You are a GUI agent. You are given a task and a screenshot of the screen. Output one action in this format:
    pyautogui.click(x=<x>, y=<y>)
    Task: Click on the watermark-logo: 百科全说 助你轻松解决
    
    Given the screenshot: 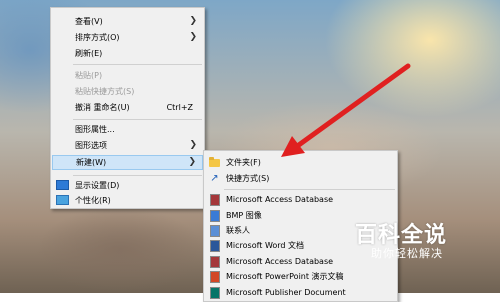 What is the action you would take?
    pyautogui.click(x=412, y=243)
    